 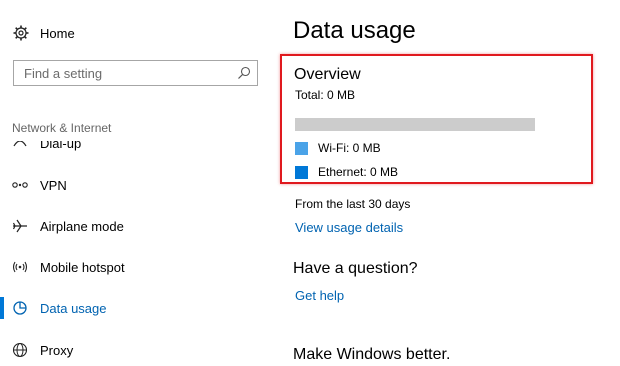 I want to click on active-indicator, so click(x=2, y=308).